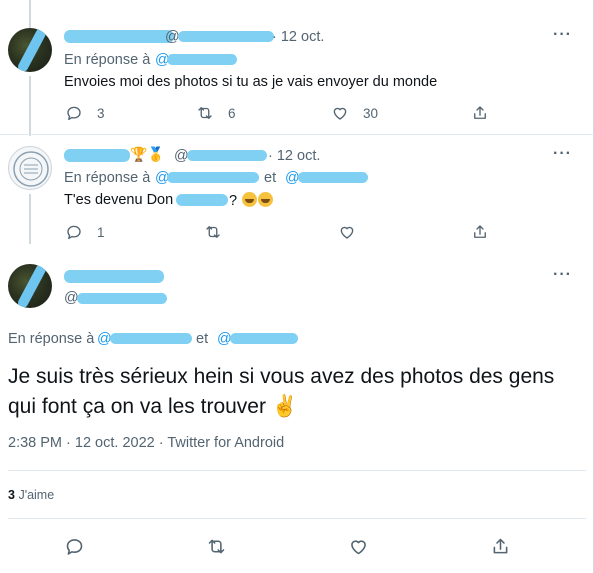  I want to click on likes-summary: 3 J'aime, so click(31, 495).